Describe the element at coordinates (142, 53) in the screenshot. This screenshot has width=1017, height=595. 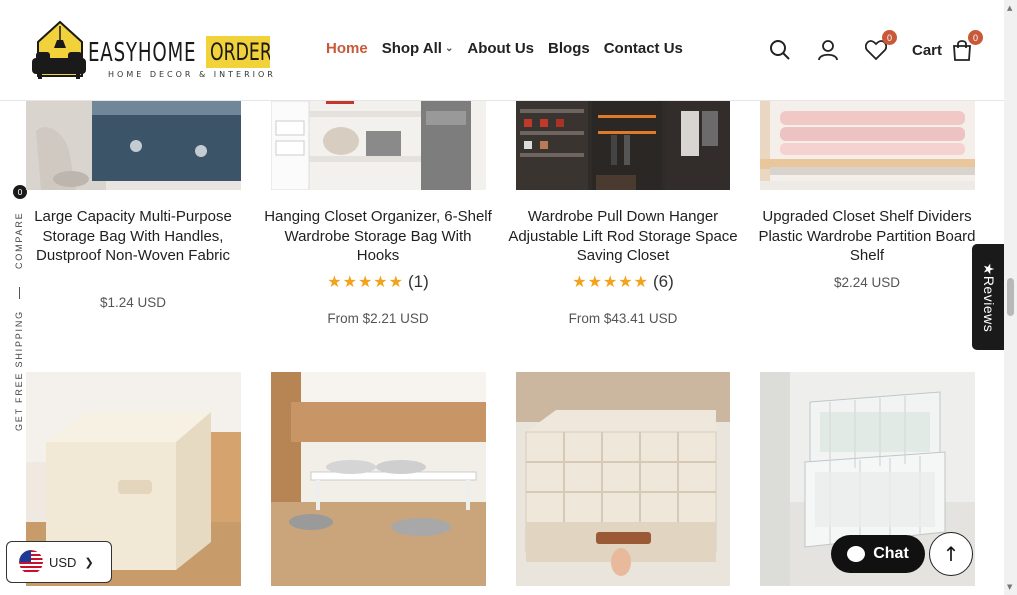
I see `brand-name-easyhome: EASYHOME` at that location.